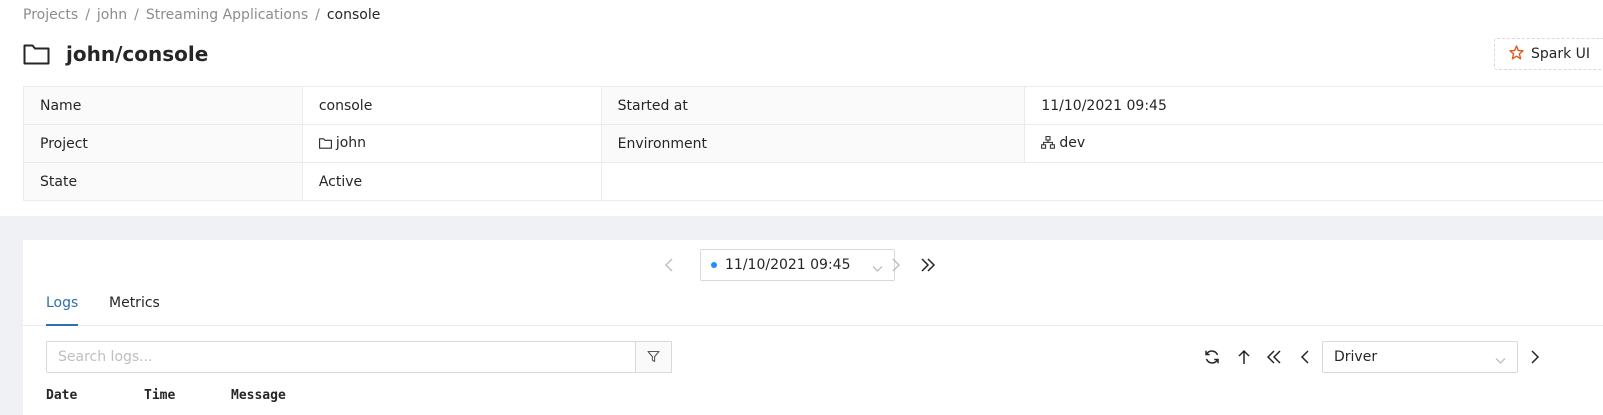 The width and height of the screenshot is (1603, 415). I want to click on filter-icon, so click(653, 357).